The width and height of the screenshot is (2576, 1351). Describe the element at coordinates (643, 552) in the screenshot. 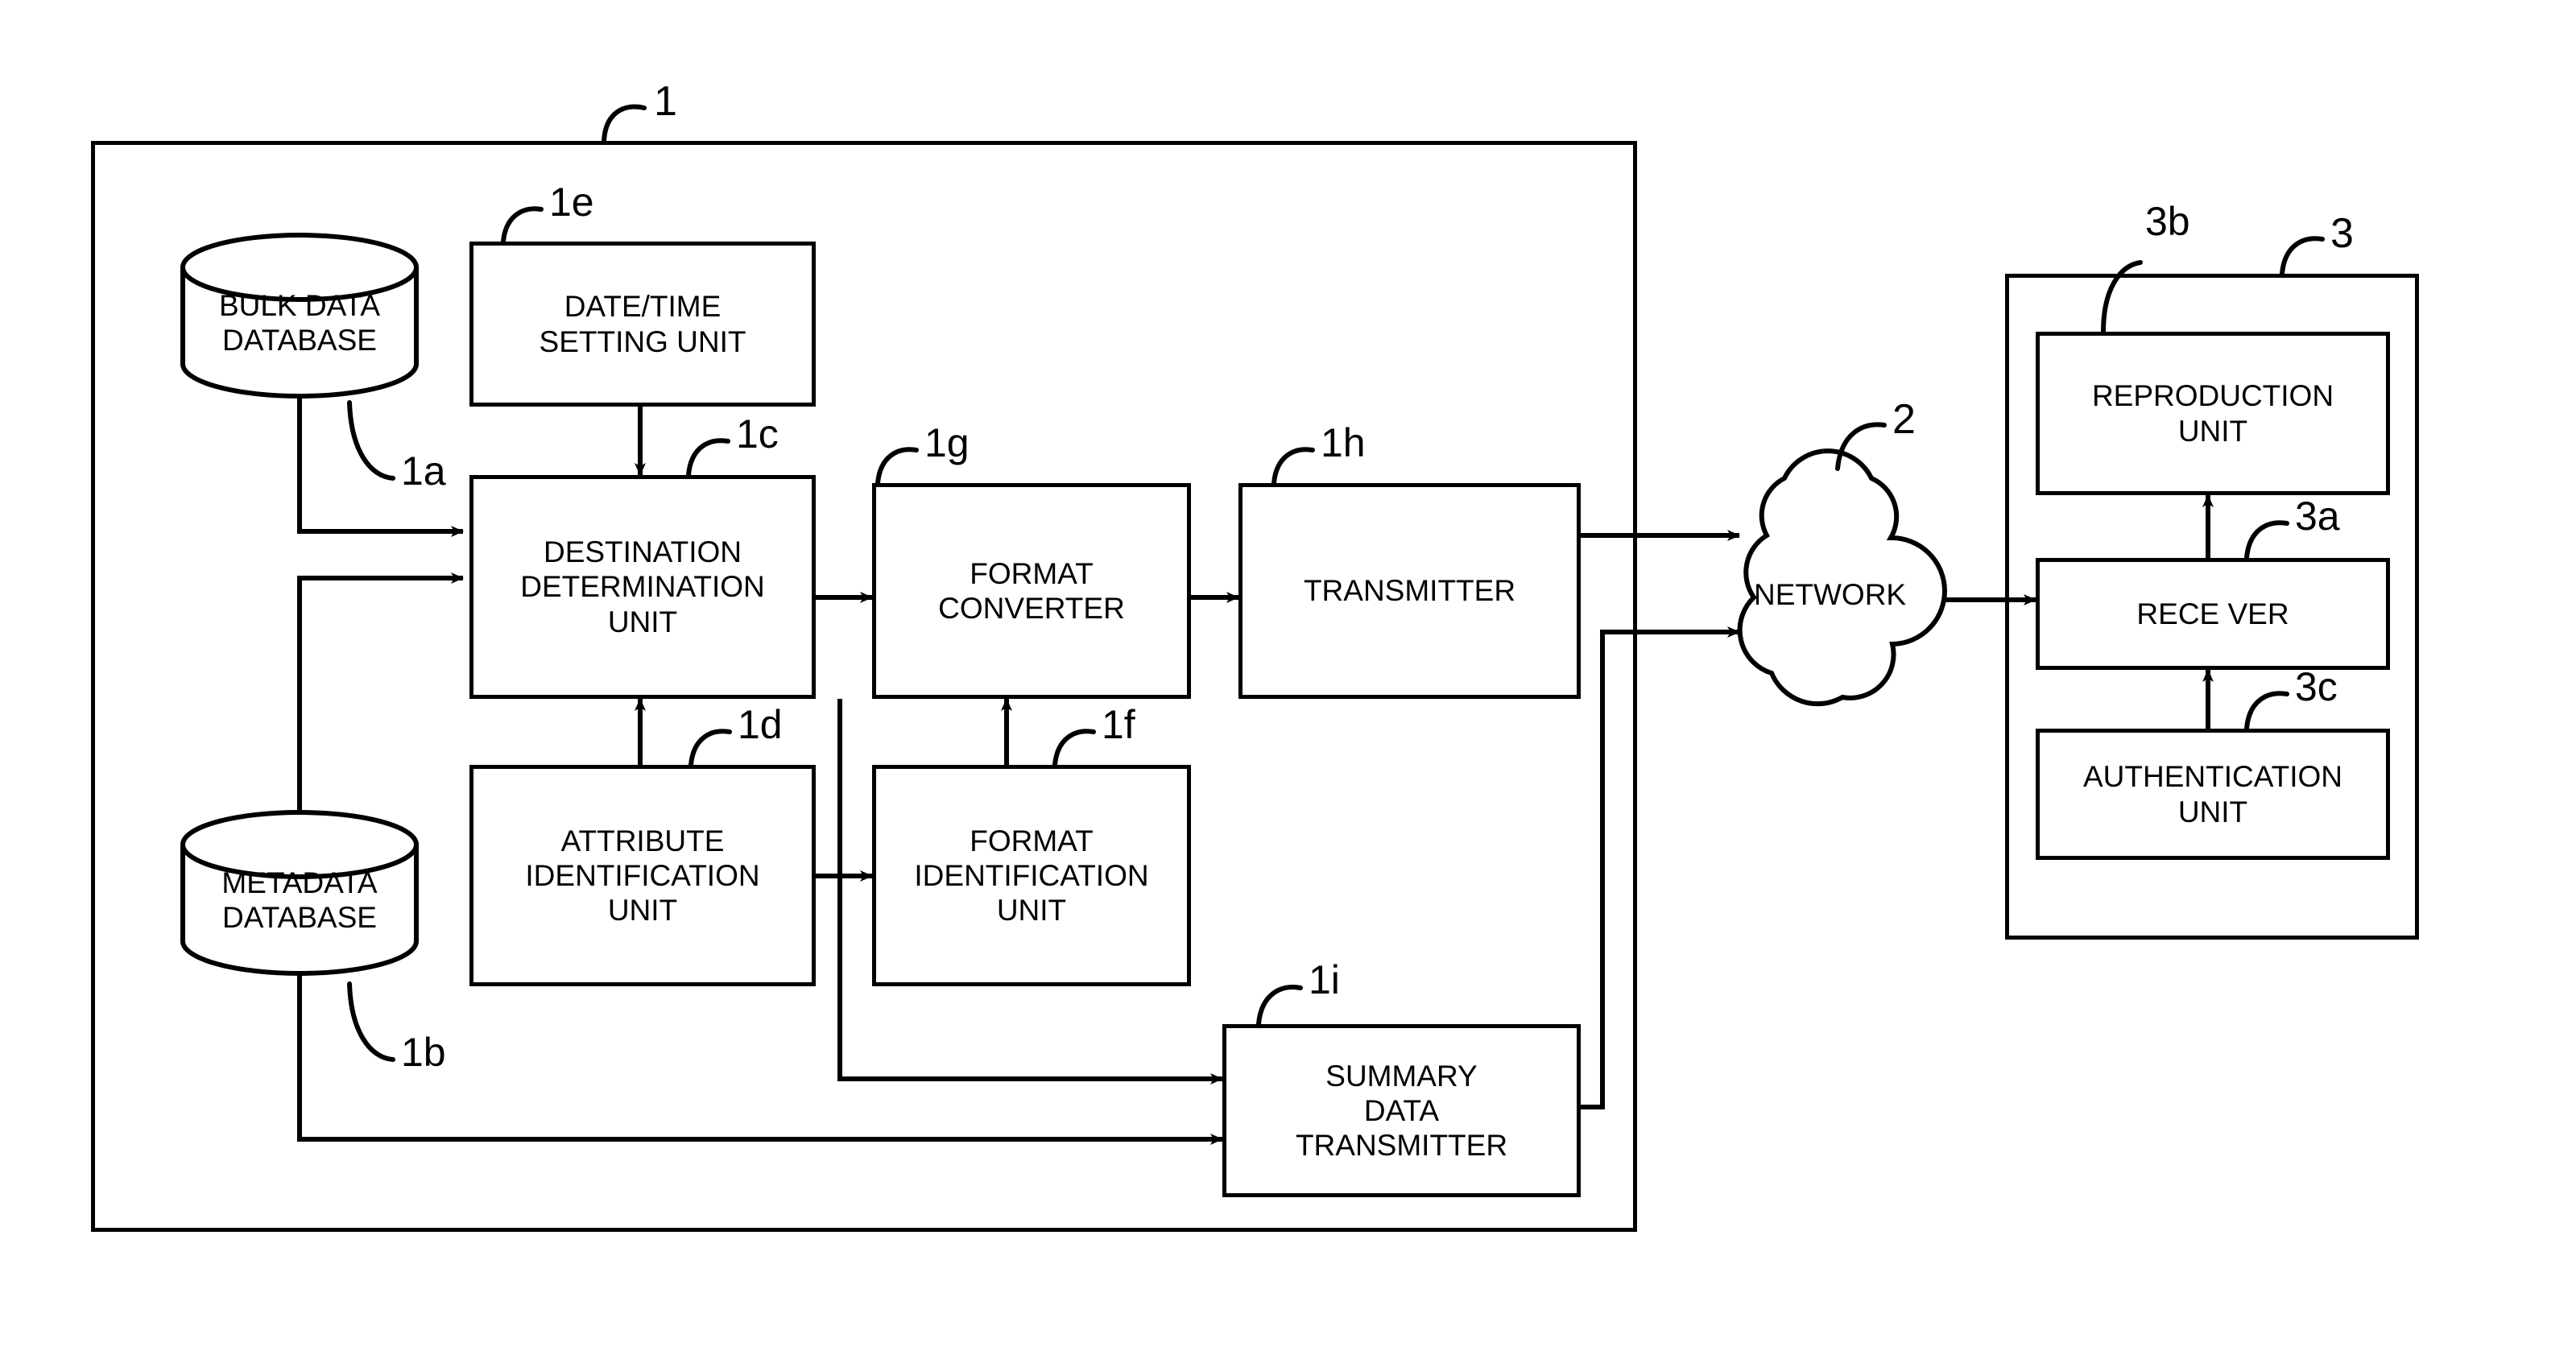

I see `destination-determination-unit-line1: DESTINATION` at that location.